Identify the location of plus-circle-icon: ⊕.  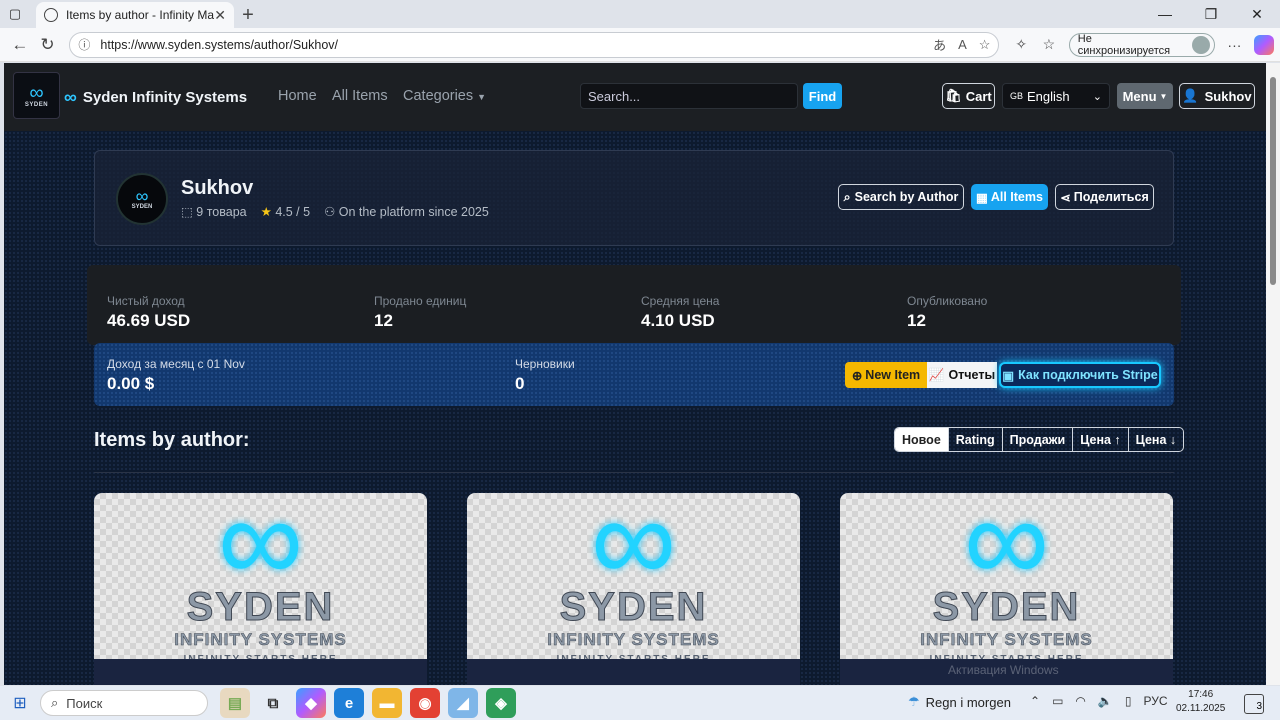
(857, 375).